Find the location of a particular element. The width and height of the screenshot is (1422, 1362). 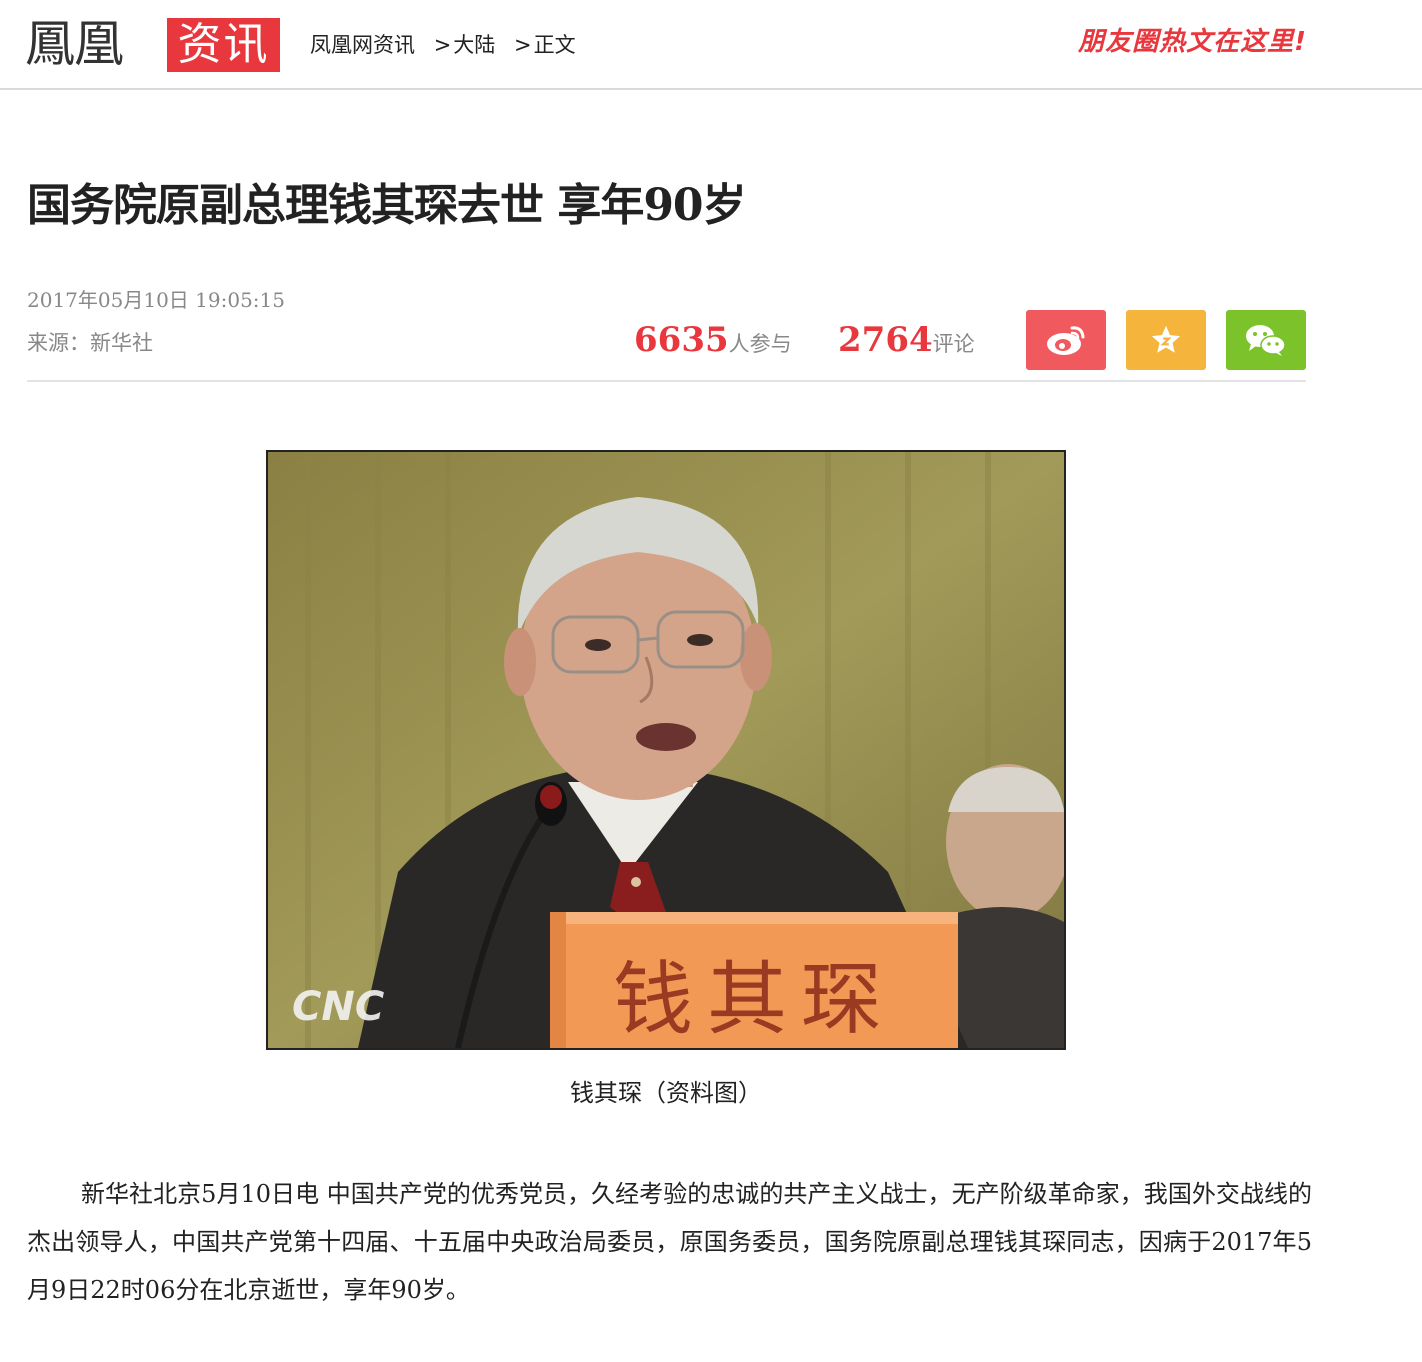

nameplate-text: 钱其琛 is located at coordinates (754, 999).